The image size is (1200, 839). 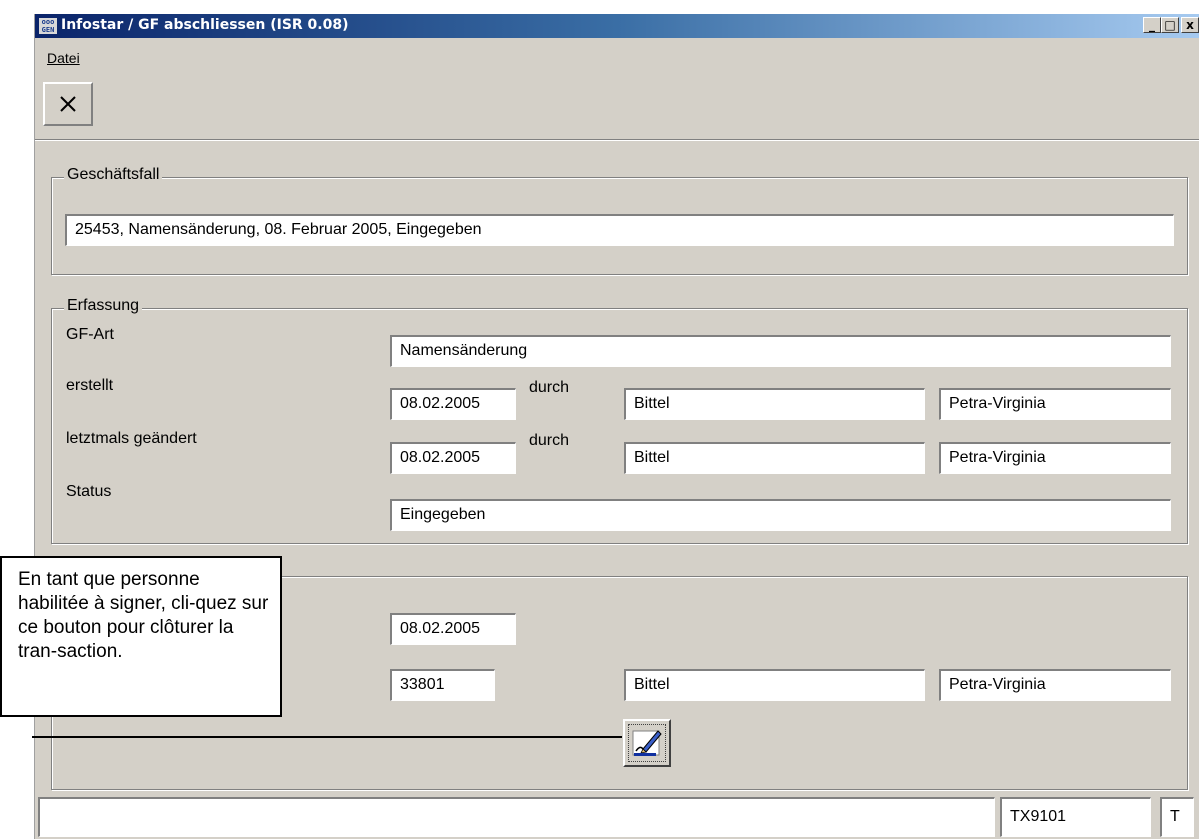 I want to click on app-icon: ooo GEN, so click(x=48, y=26).